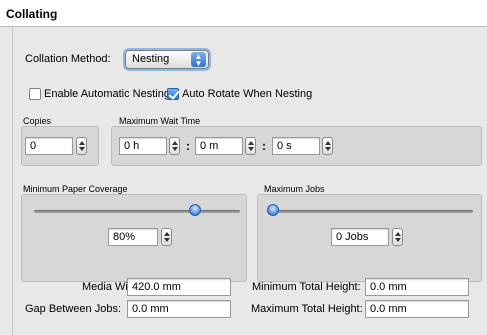 This screenshot has height=335, width=487. Describe the element at coordinates (68, 59) in the screenshot. I see `collation-method-label: Collation Method:` at that location.